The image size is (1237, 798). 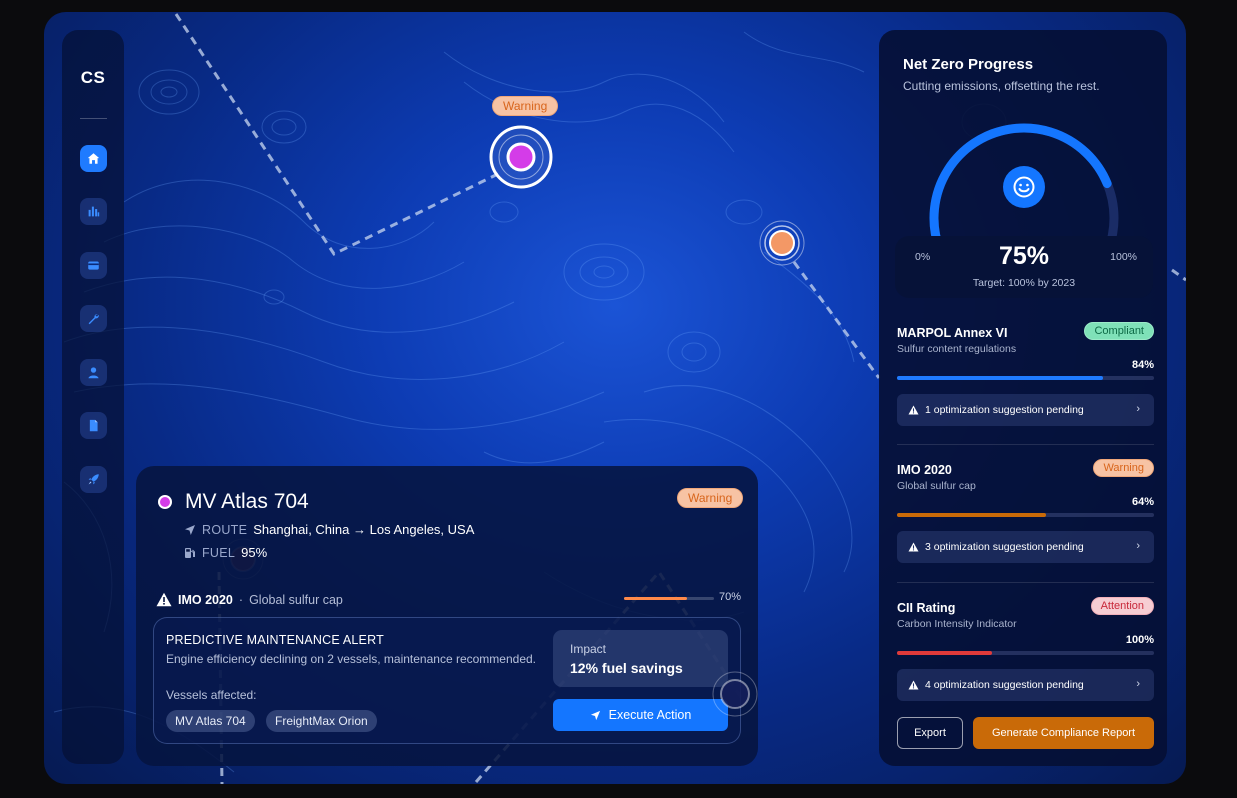 I want to click on vessel-marker-warning, so click(x=782, y=243).